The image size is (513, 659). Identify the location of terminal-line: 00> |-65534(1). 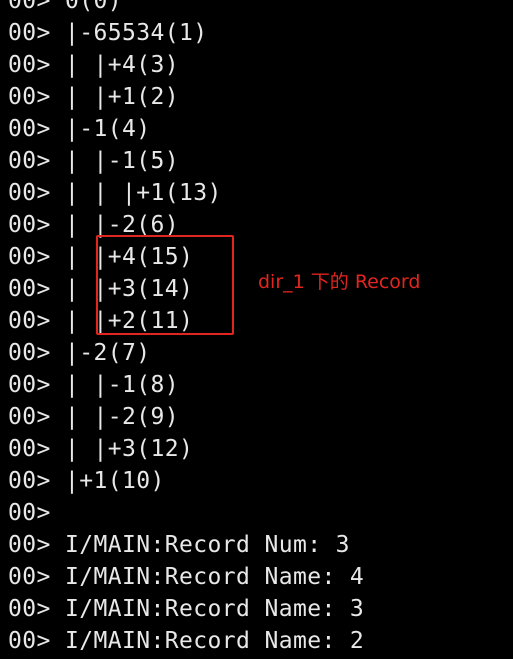
(108, 33).